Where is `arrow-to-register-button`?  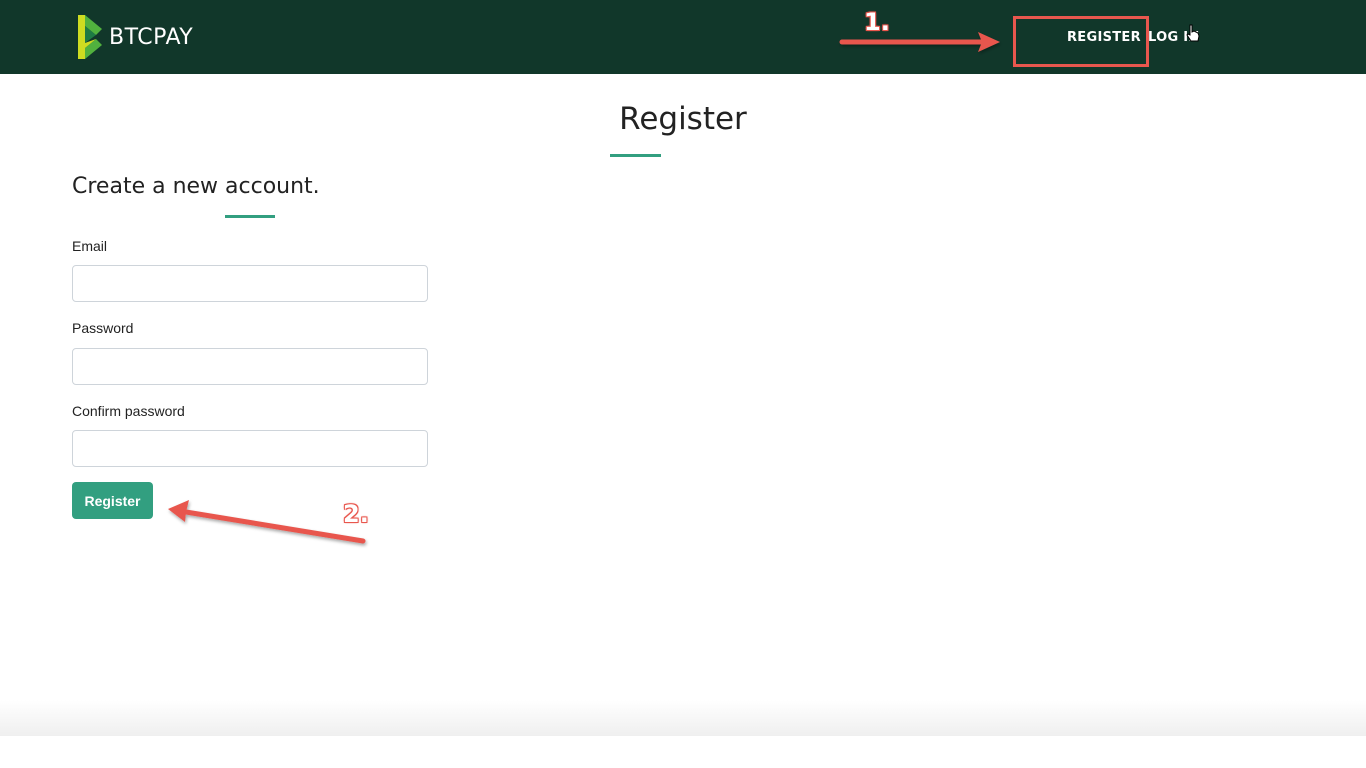
arrow-to-register-button is located at coordinates (267, 522).